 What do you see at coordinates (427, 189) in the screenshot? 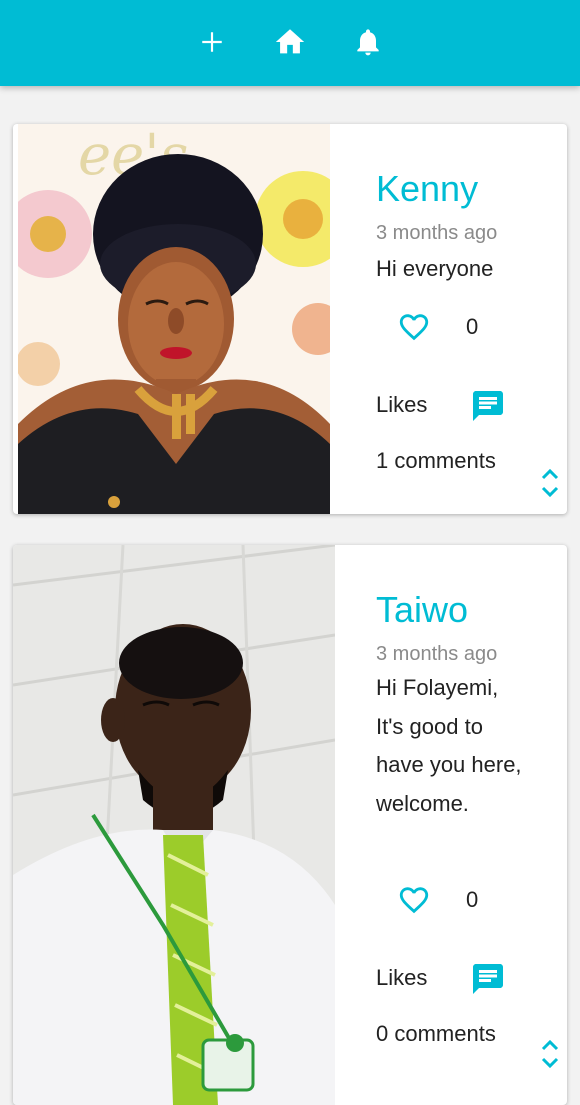
I see `author-name: Kenny` at bounding box center [427, 189].